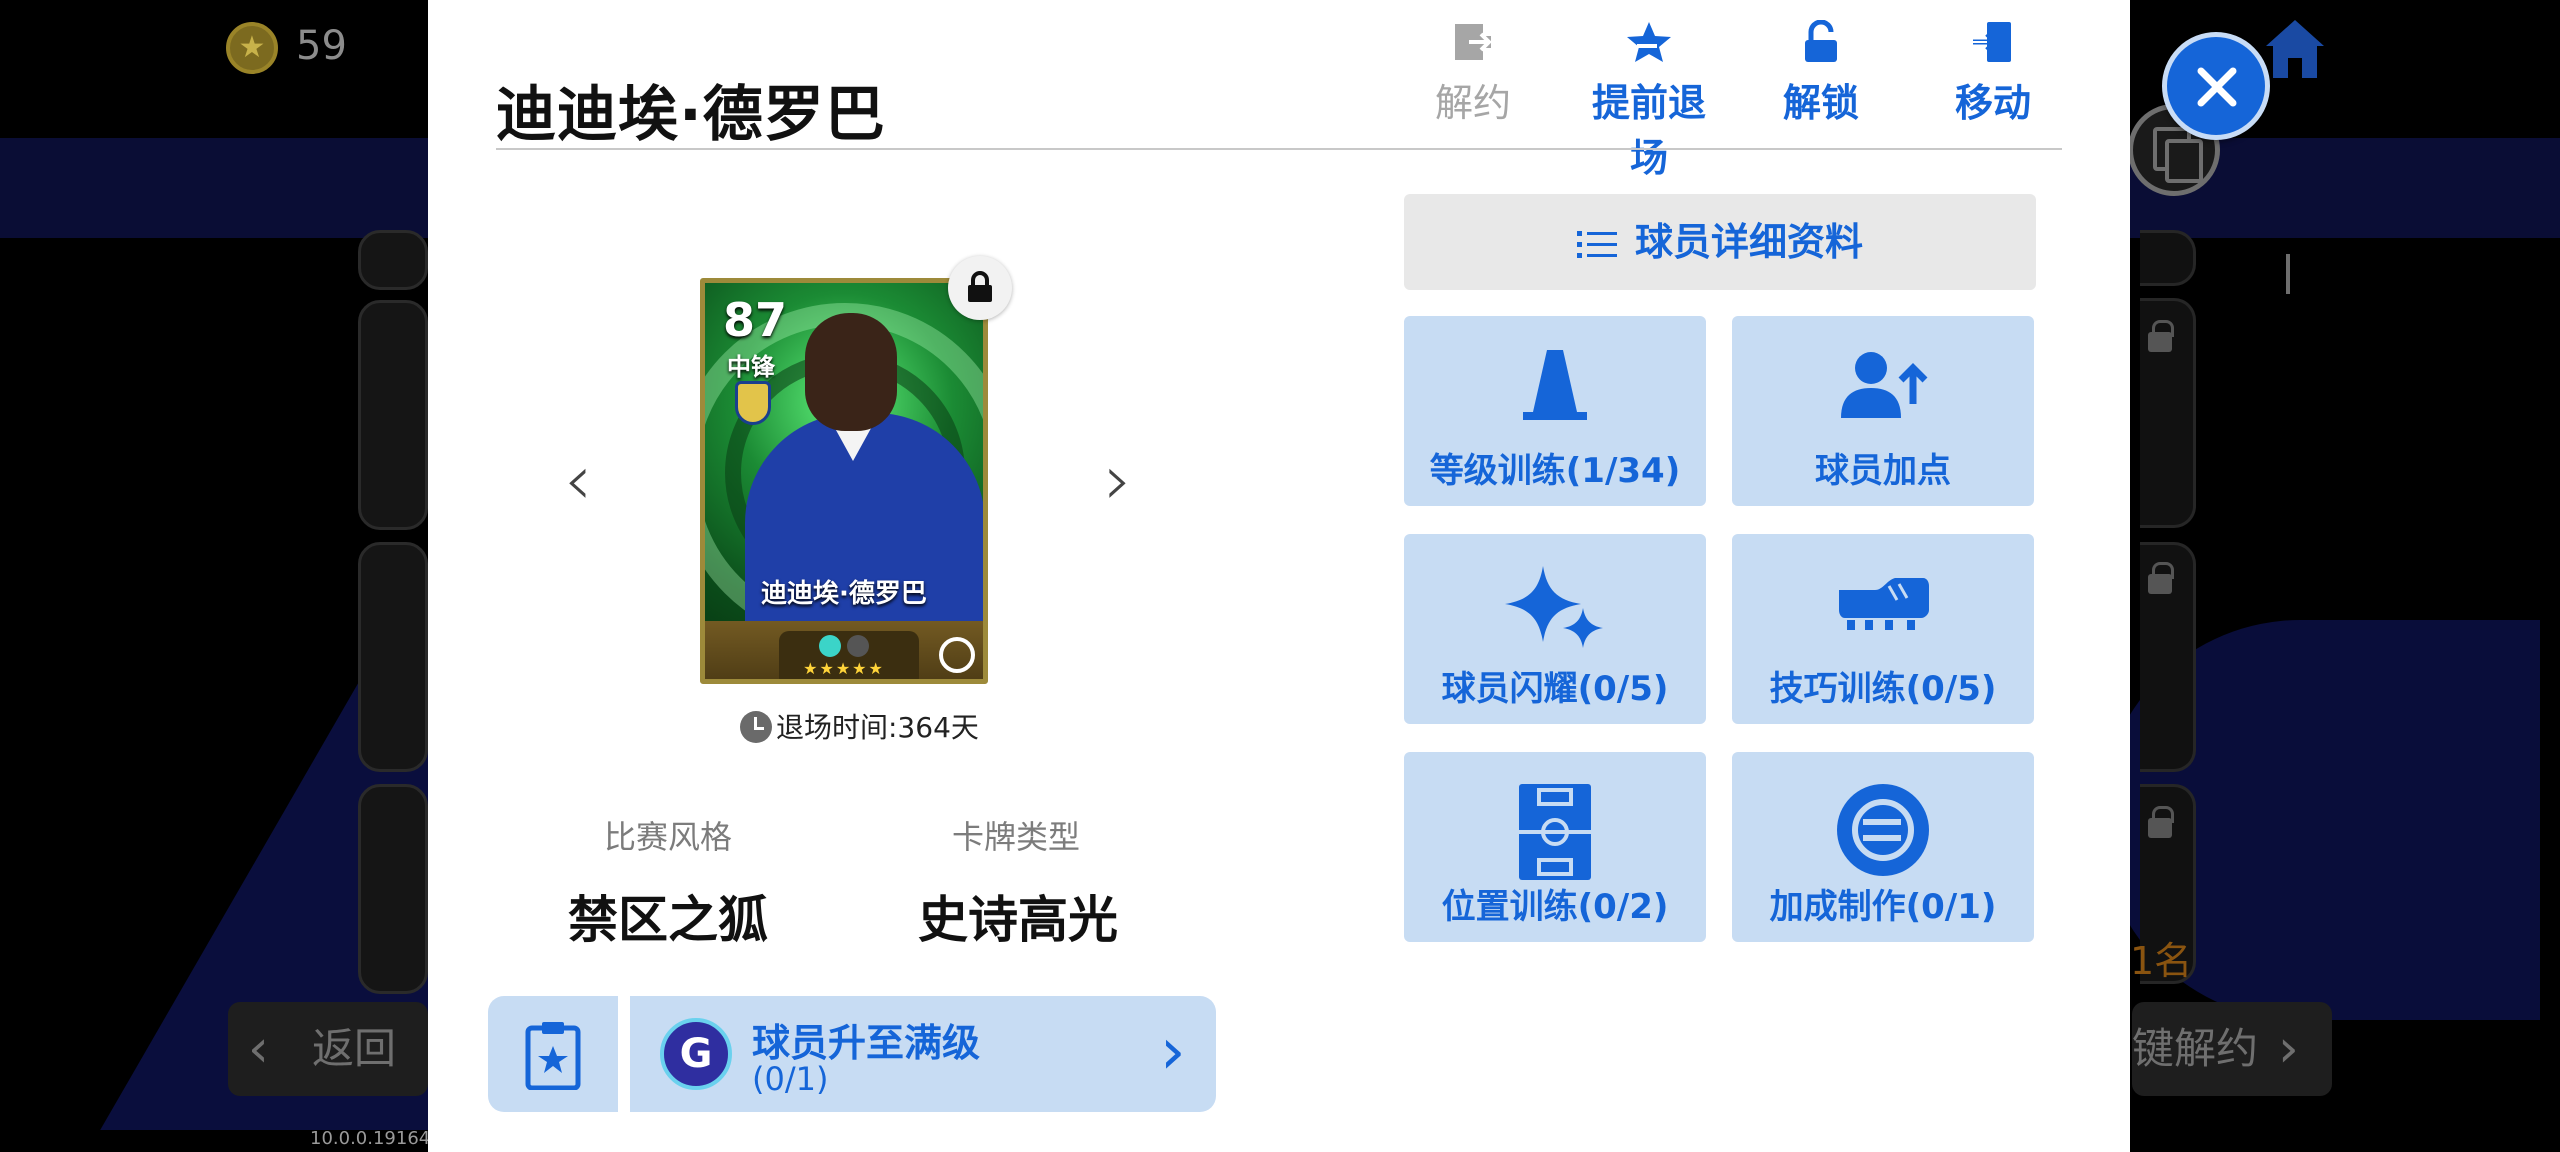  I want to click on clipboard-star-icon, so click(553, 1056).